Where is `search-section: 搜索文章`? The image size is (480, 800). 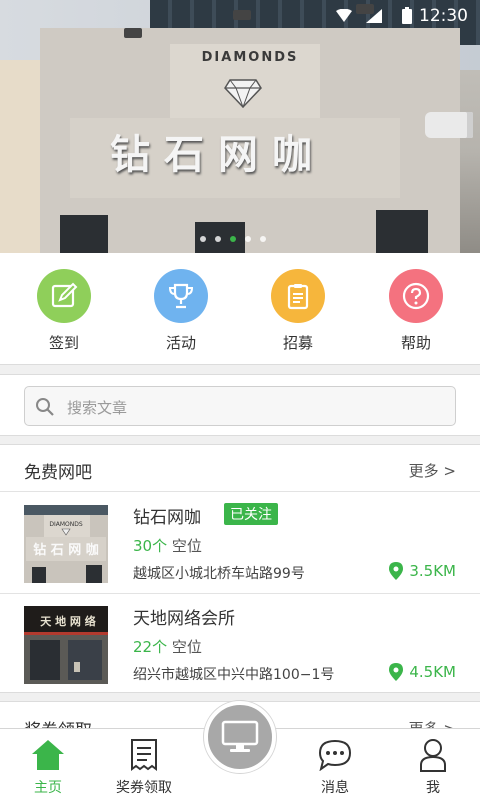 search-section: 搜索文章 is located at coordinates (240, 405).